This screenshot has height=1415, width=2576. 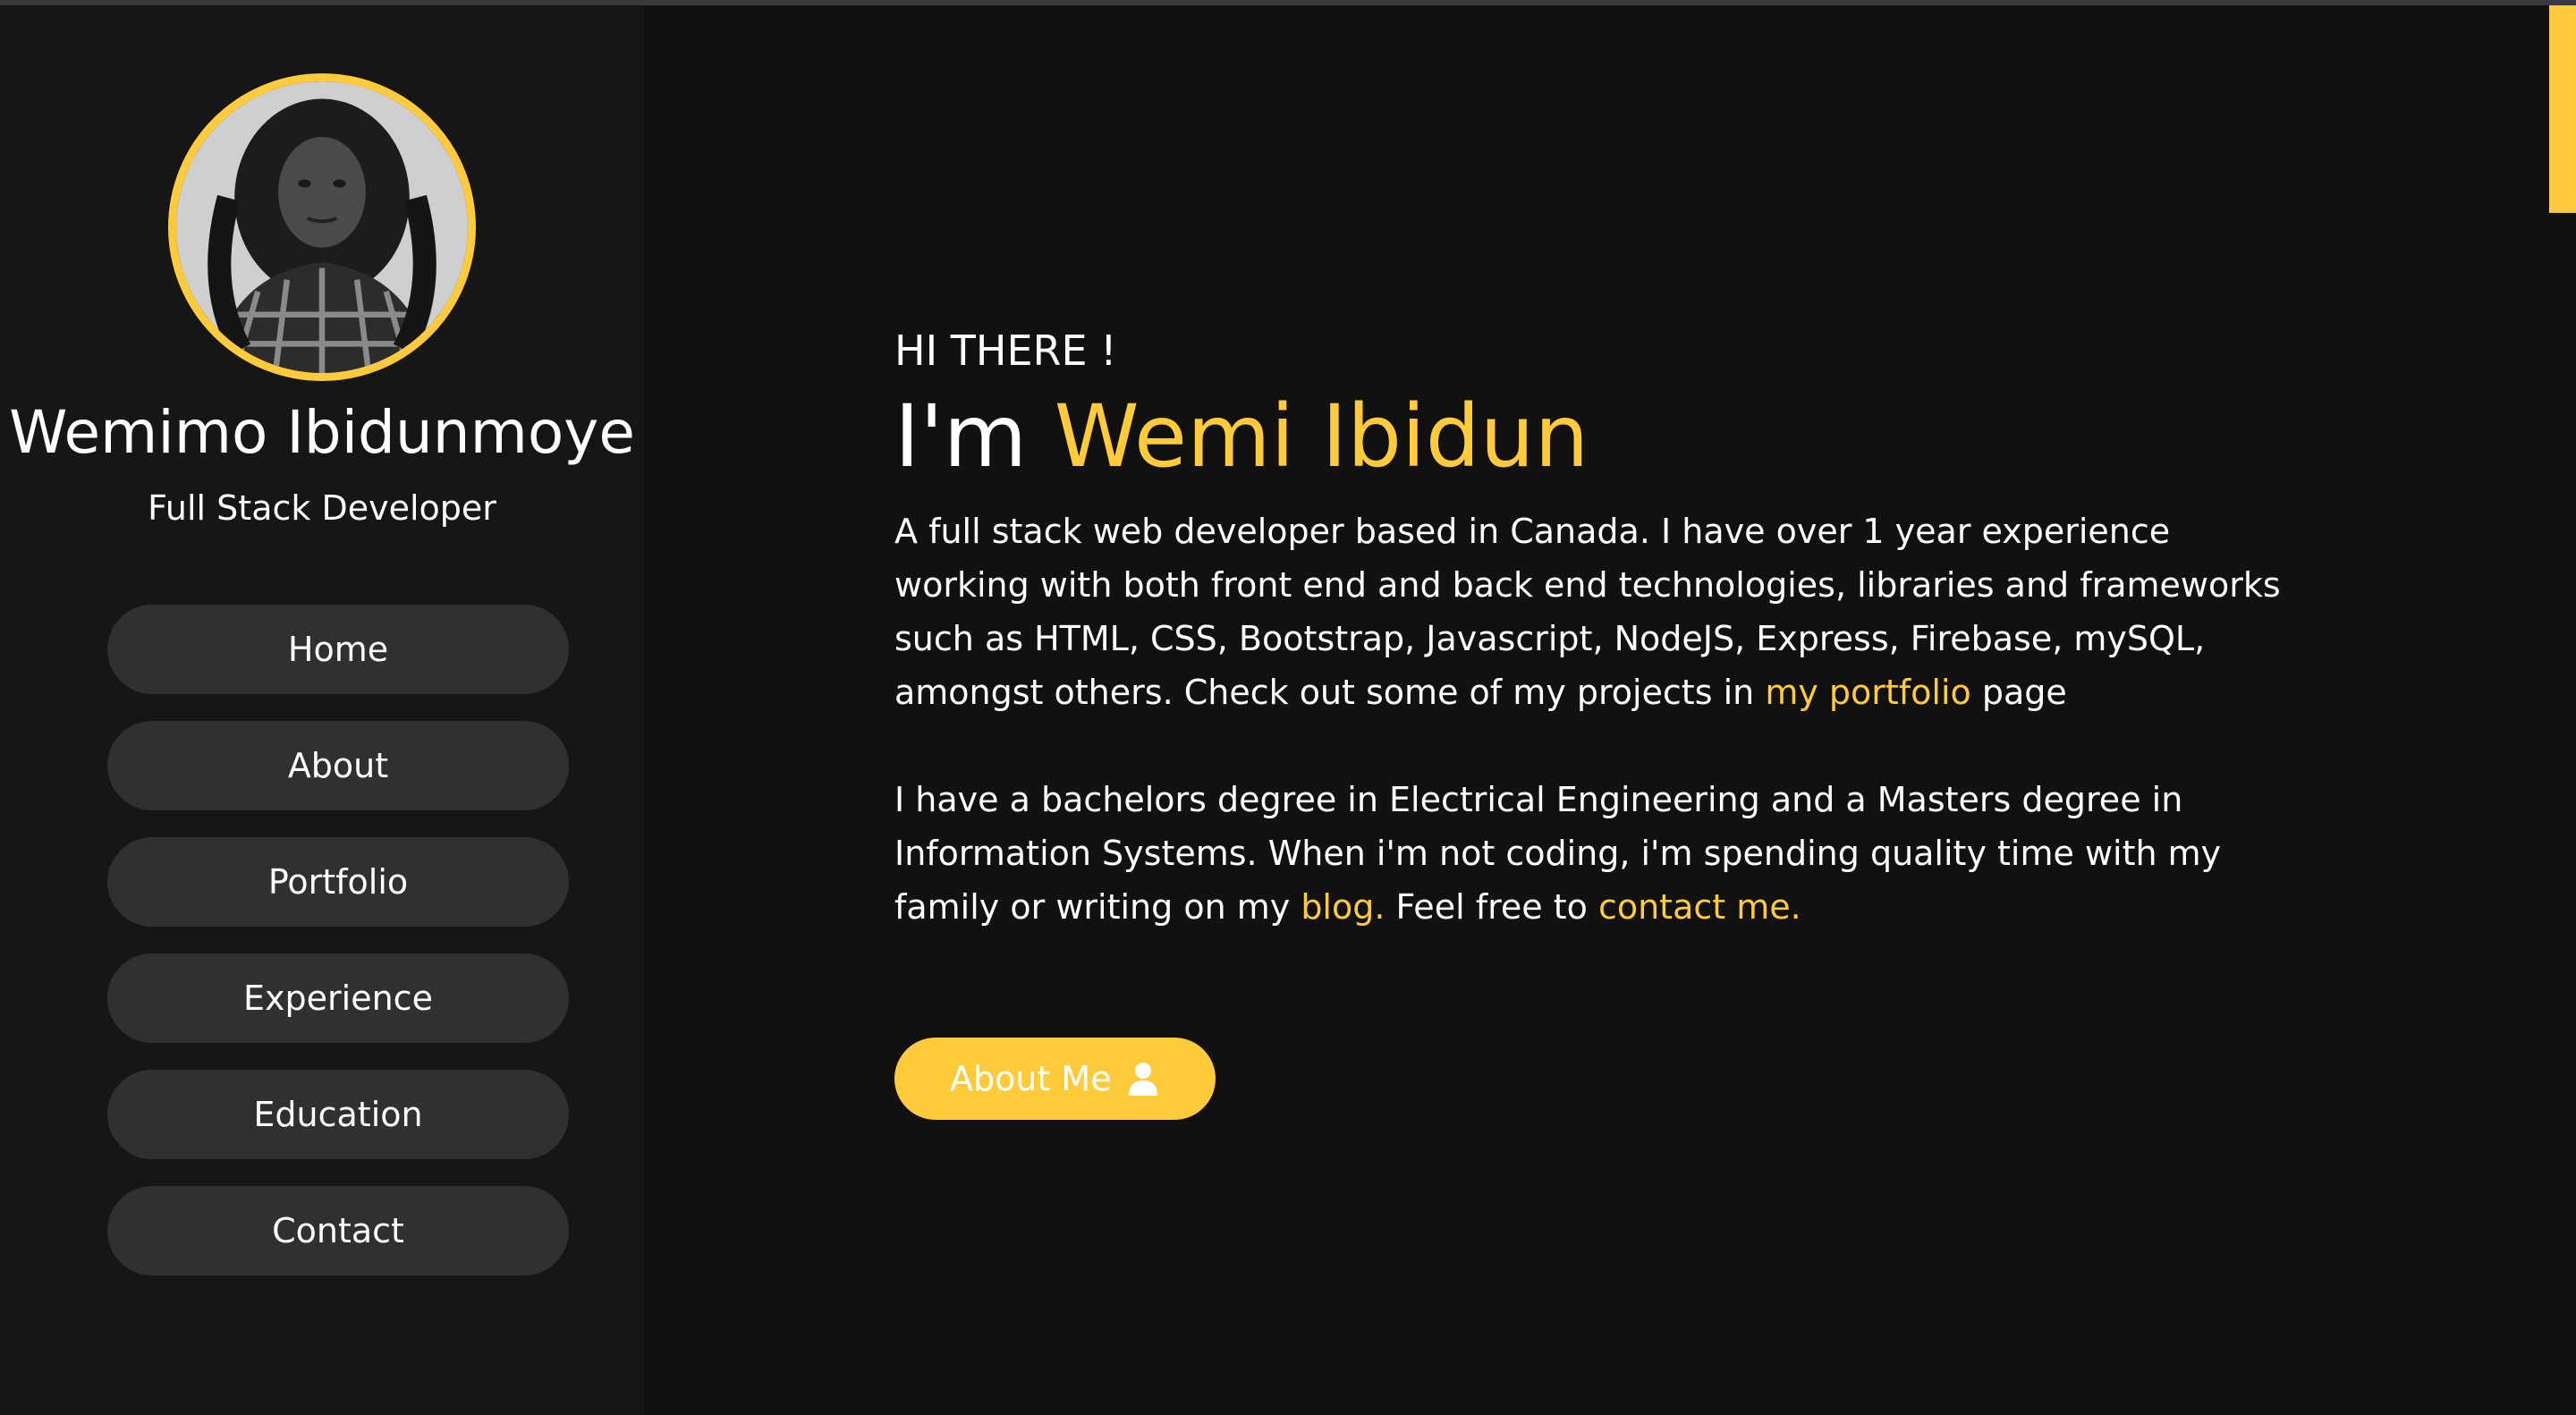 I want to click on portfolio-link: my portfolio, so click(x=1867, y=693).